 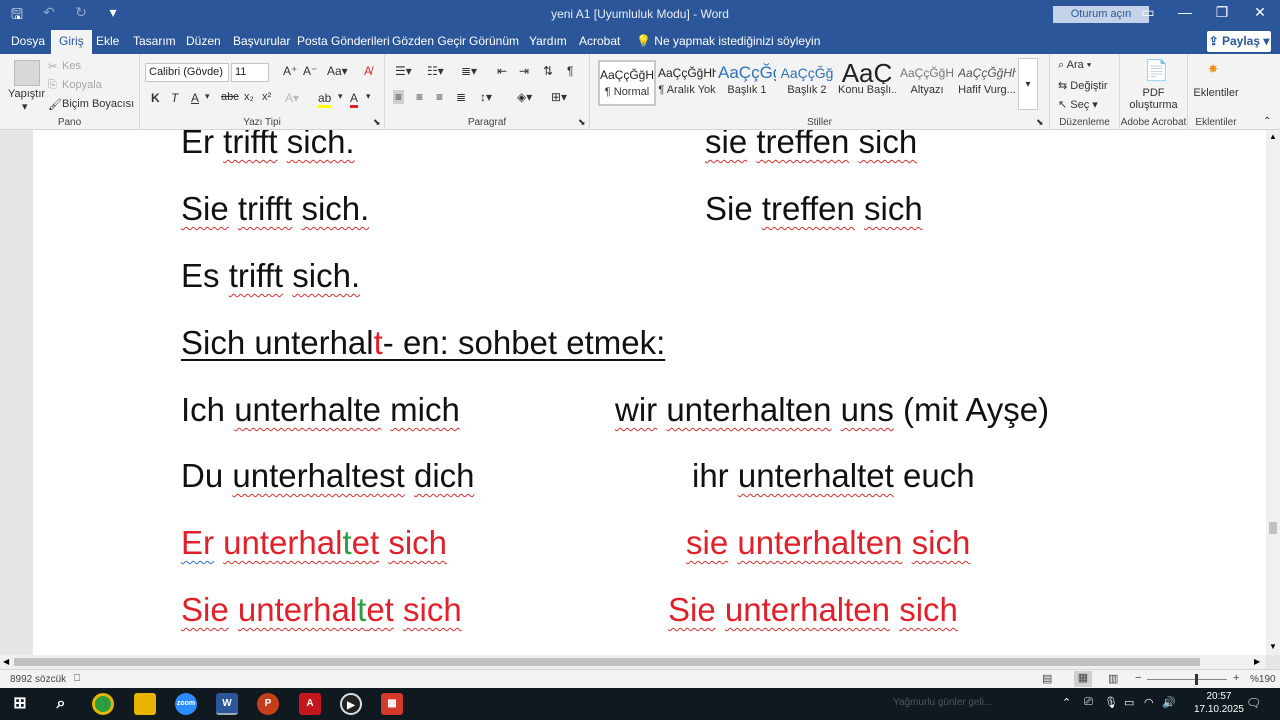 I want to click on style-subtitle: AaÇçĞğH Altyazı, so click(x=927, y=83).